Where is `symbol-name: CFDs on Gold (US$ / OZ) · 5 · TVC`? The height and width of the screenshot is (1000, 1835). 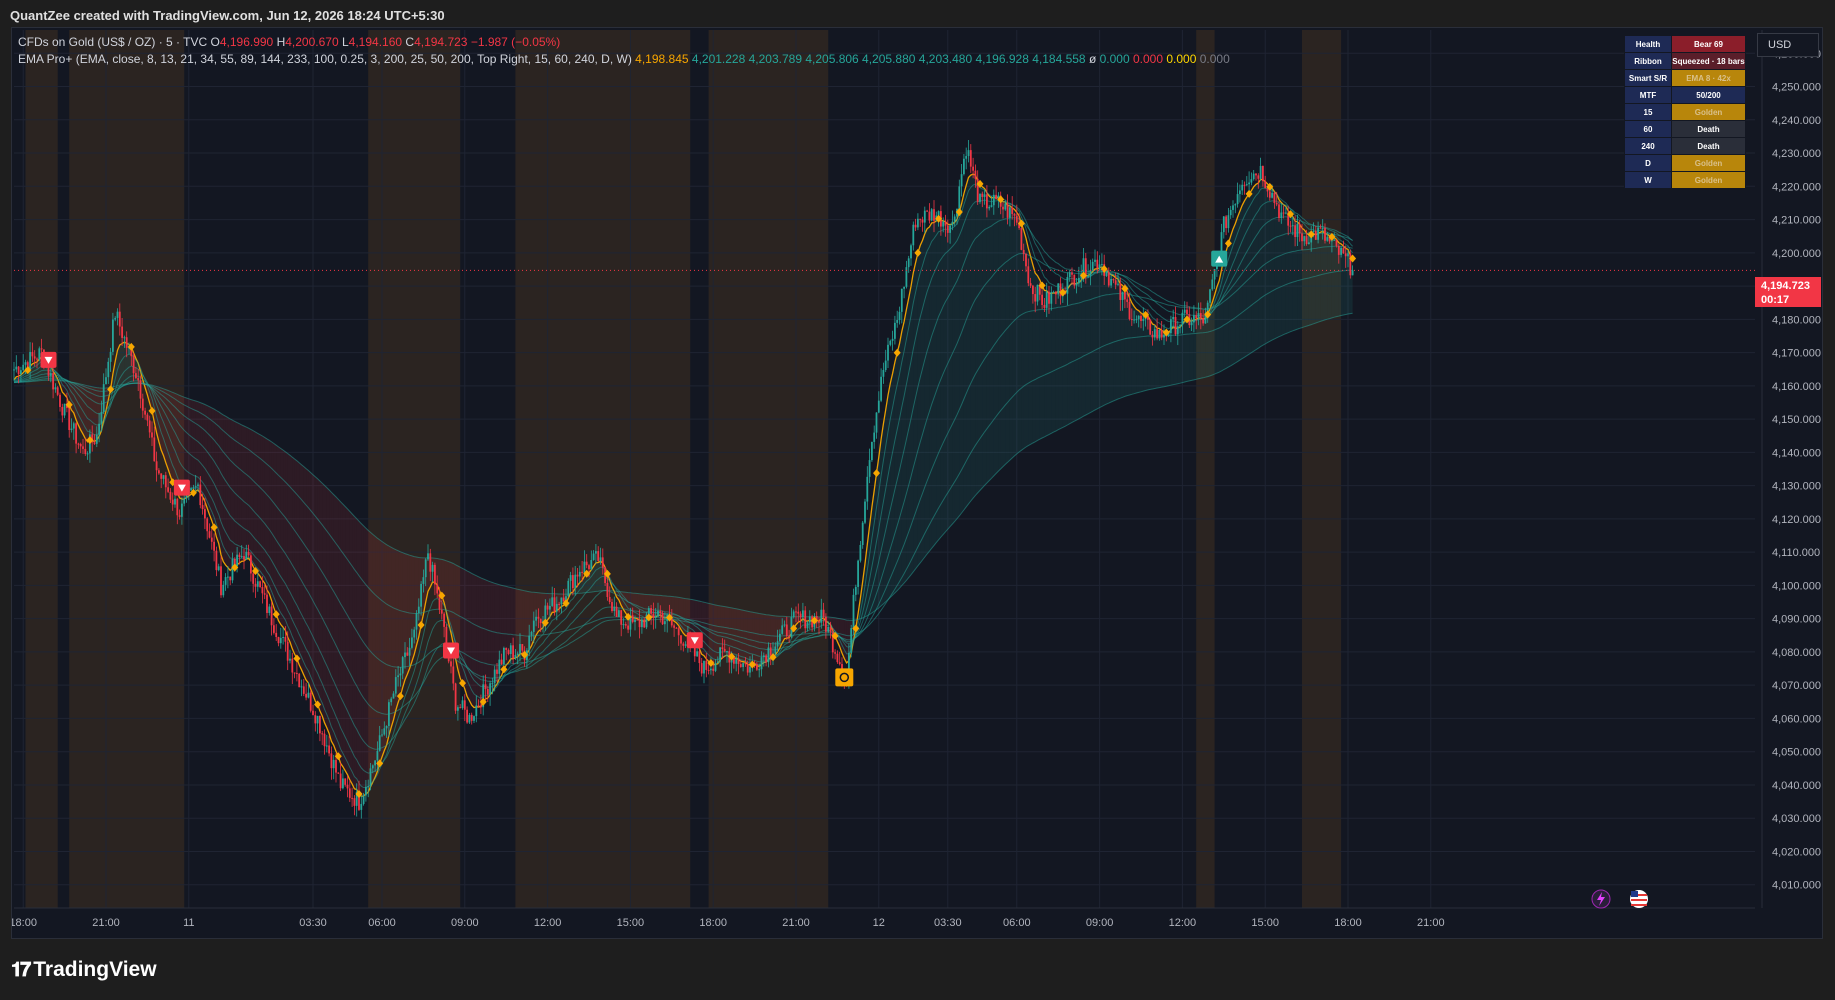
symbol-name: CFDs on Gold (US$ / OZ) · 5 · TVC is located at coordinates (112, 42).